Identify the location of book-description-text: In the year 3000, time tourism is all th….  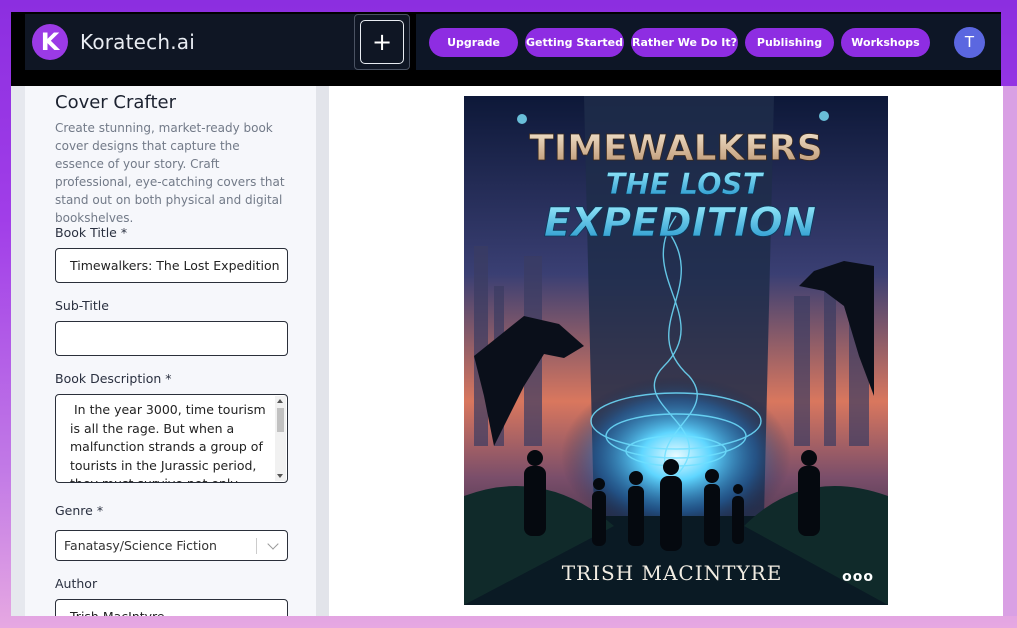
(168, 442).